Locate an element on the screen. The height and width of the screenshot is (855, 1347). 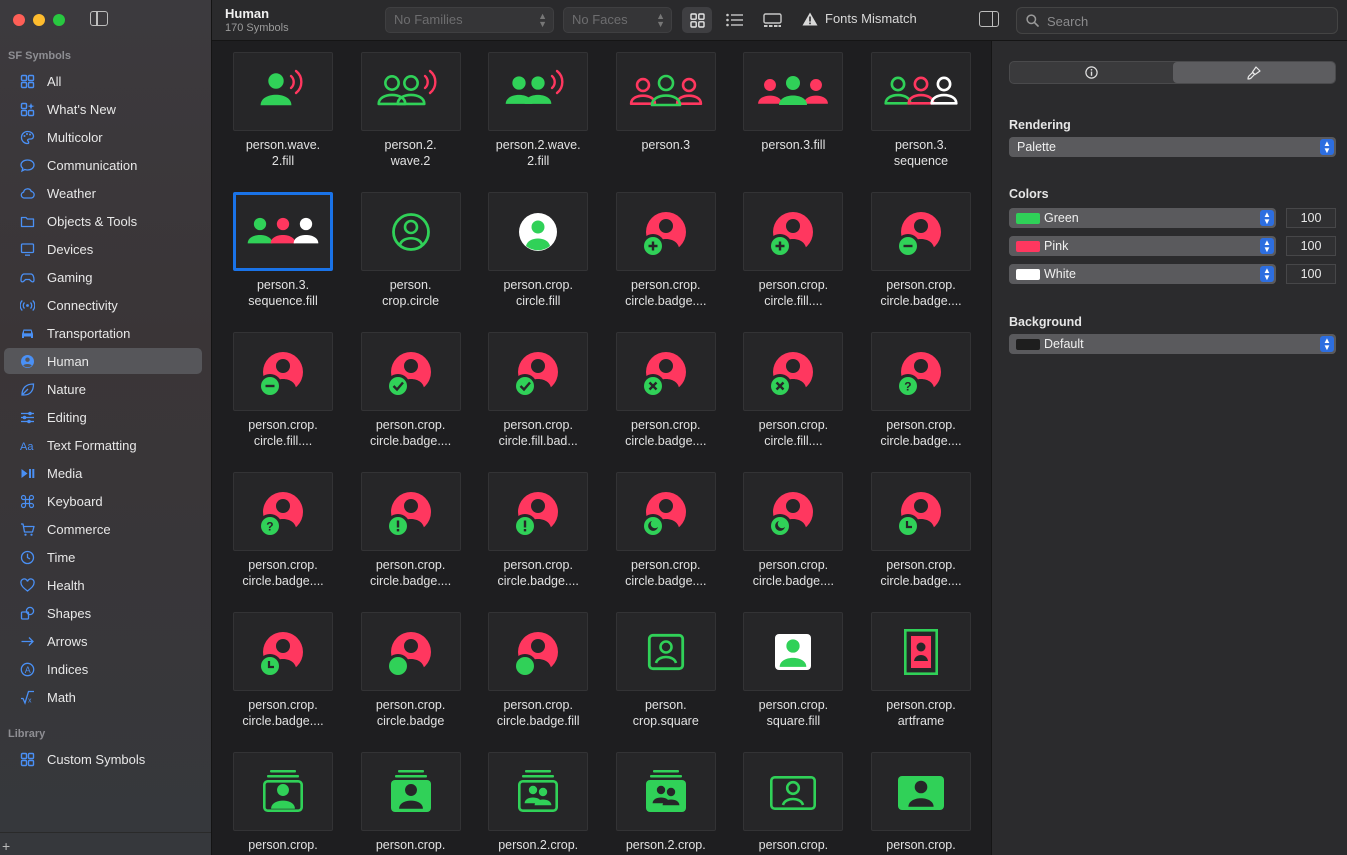
sidebar-item-keyboard: Keyboard is located at coordinates (103, 501).